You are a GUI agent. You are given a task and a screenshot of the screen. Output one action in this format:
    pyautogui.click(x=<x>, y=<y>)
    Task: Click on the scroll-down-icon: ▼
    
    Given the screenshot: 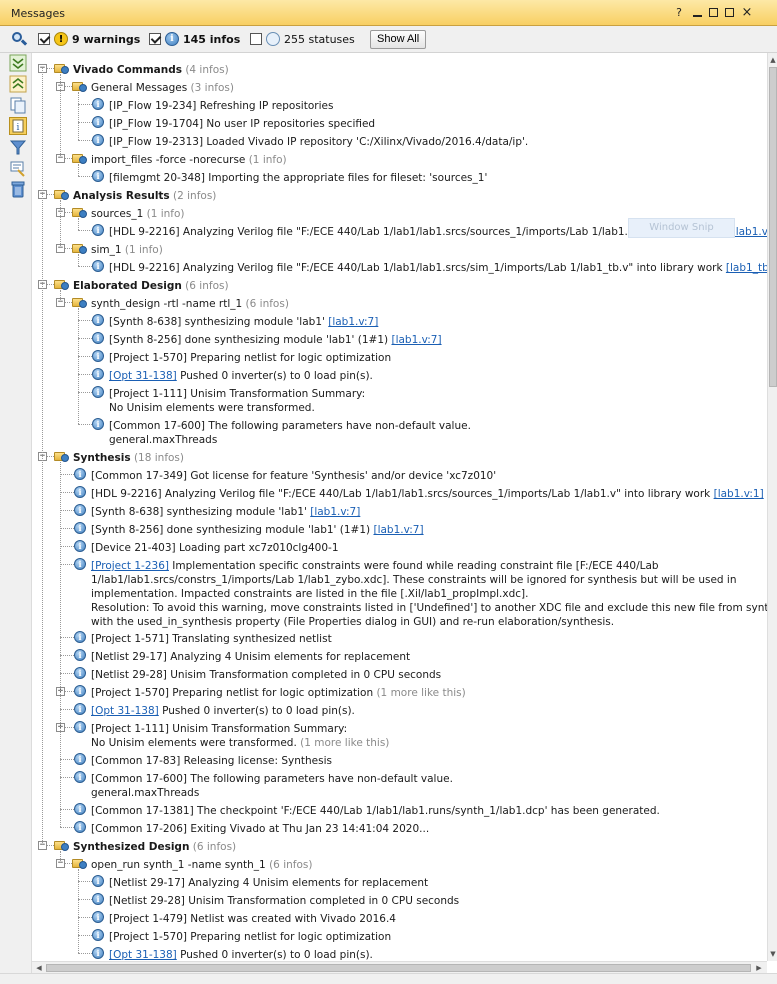 What is the action you would take?
    pyautogui.click(x=773, y=954)
    